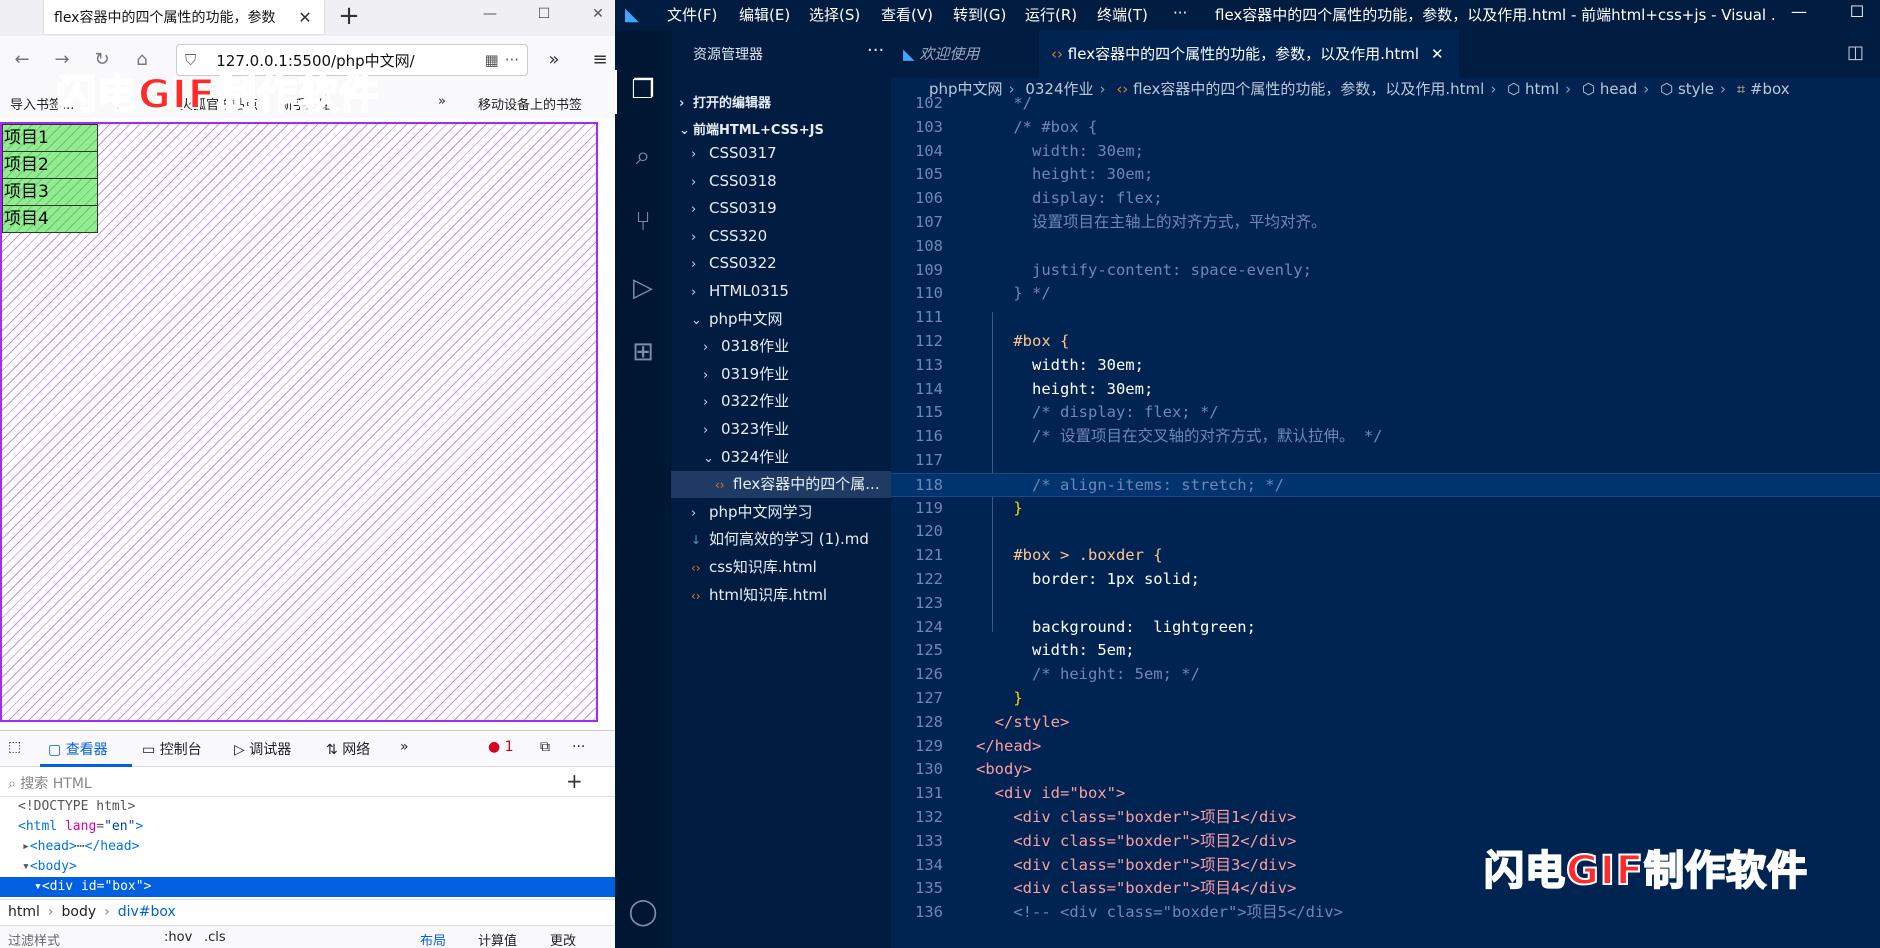 This screenshot has height=948, width=1880. I want to click on line-number: 126, so click(929, 674).